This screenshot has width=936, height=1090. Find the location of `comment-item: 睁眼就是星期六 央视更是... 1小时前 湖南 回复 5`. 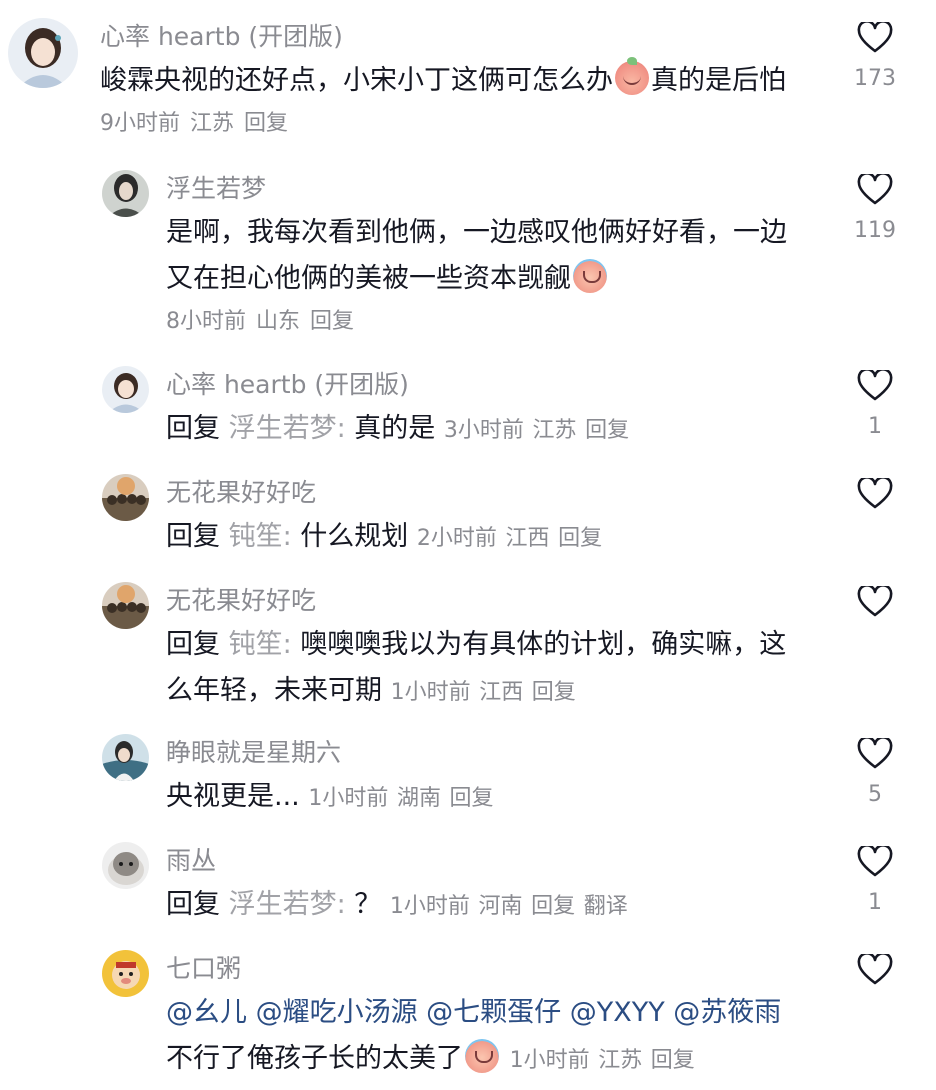

comment-item: 睁眼就是星期六 央视更是... 1小时前 湖南 回复 5 is located at coordinates (468, 780).